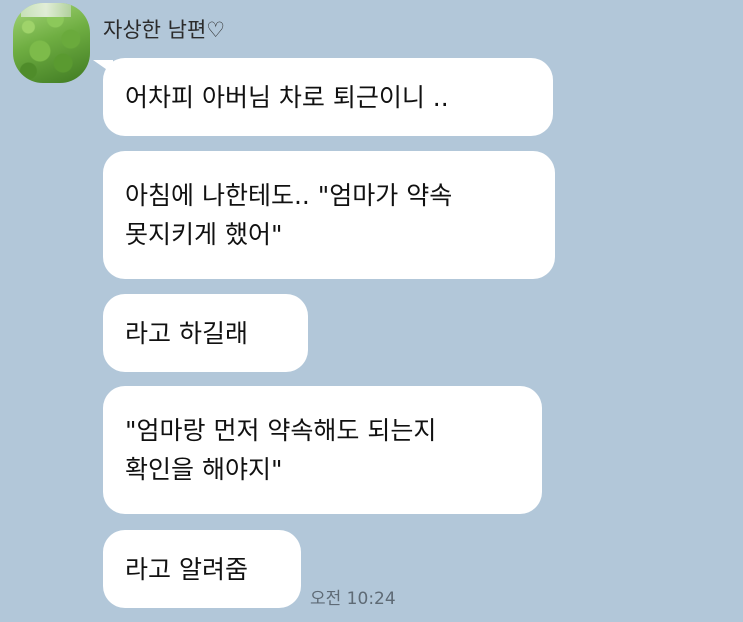 This screenshot has height=622, width=743. What do you see at coordinates (329, 215) in the screenshot?
I see `message-bubble: 아침에 나한테도.. "엄마가 약속 못지키게 했어"` at bounding box center [329, 215].